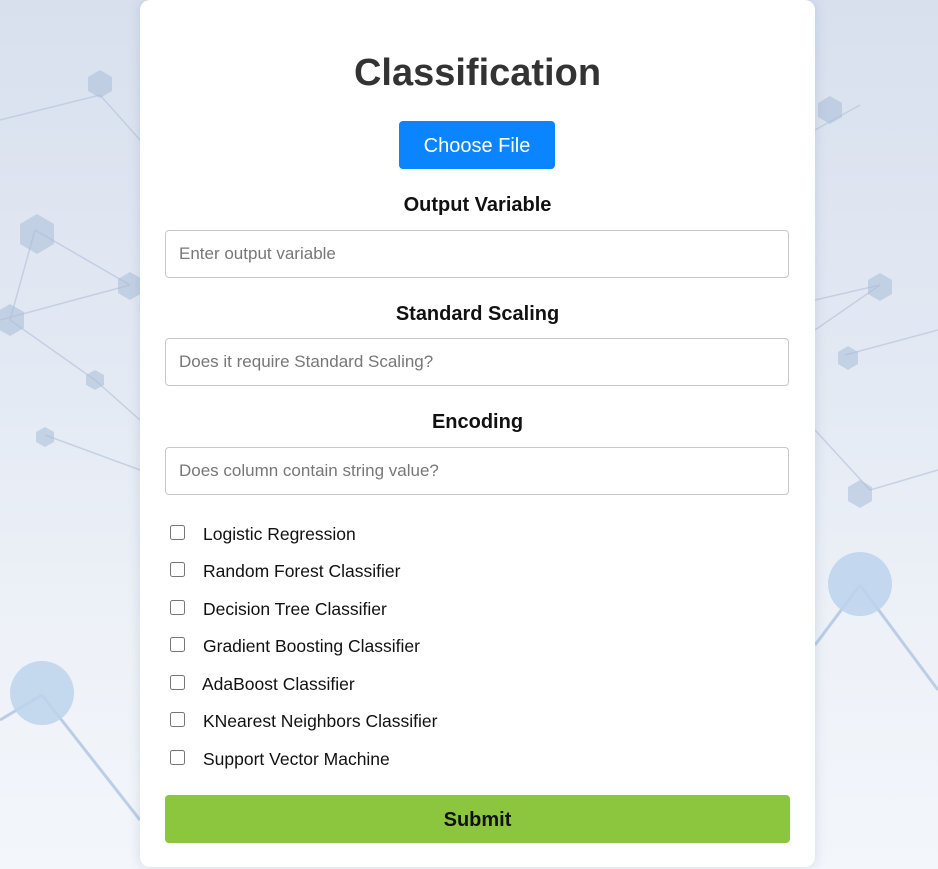 This screenshot has width=938, height=869. Describe the element at coordinates (477, 205) in the screenshot. I see `output-variable-label: Output Variable` at that location.